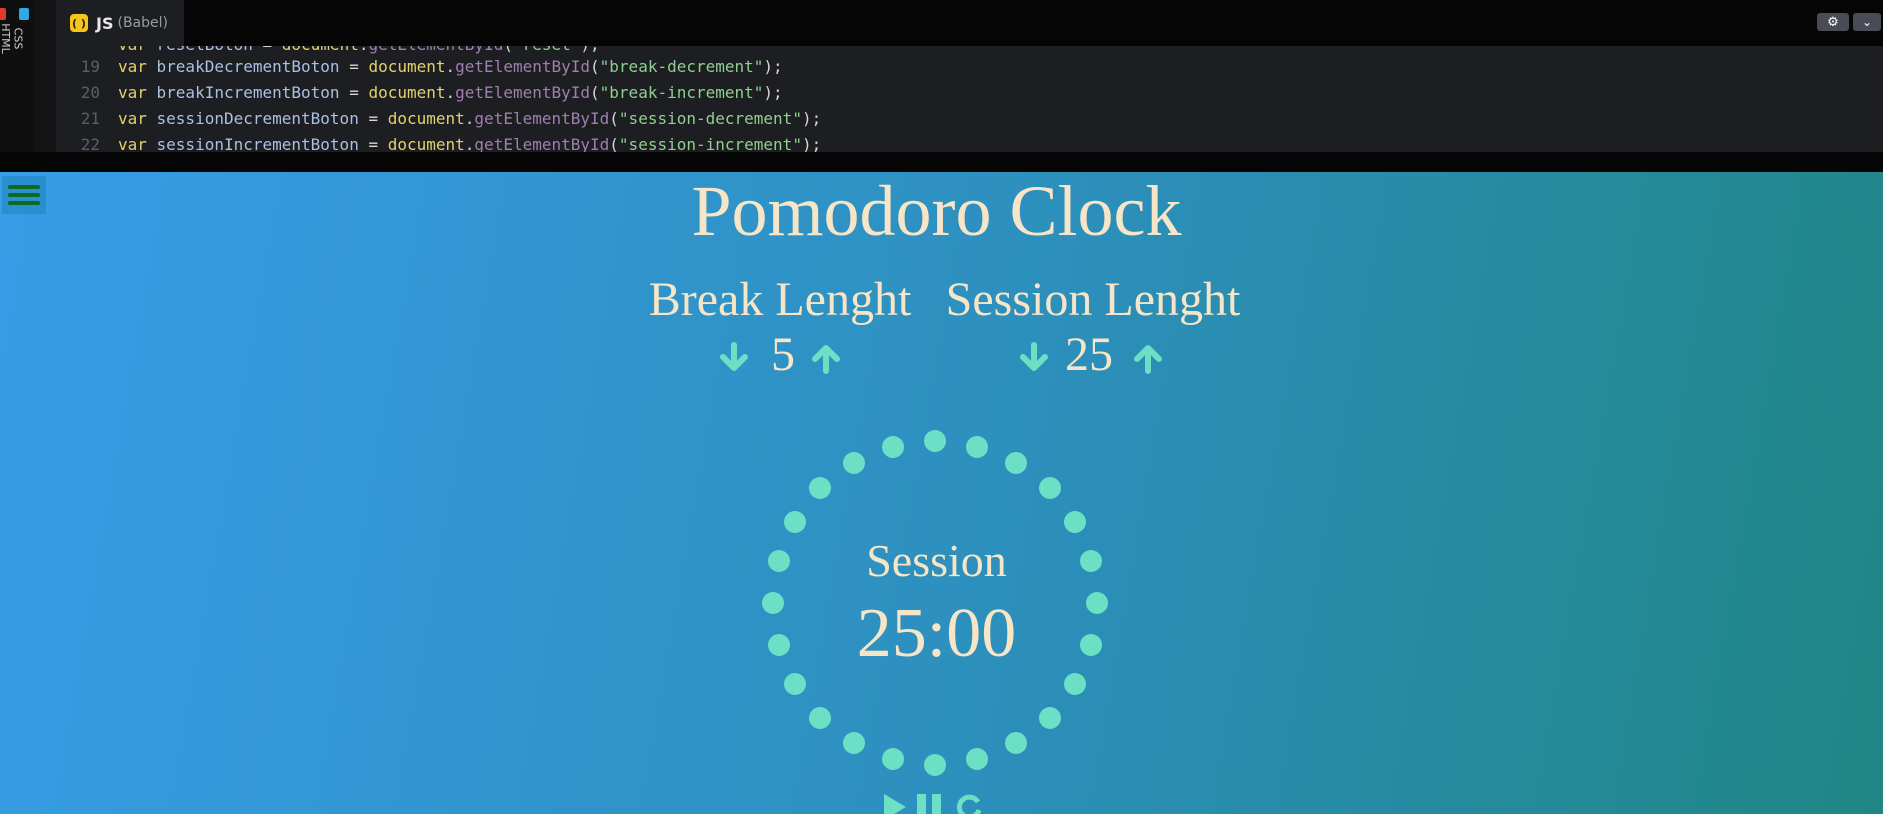  I want to click on session-length-control: 25, so click(1094, 355).